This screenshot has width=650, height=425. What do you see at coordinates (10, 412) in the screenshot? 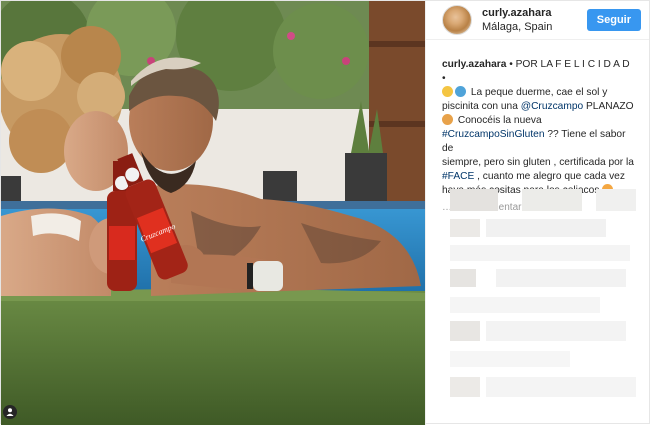
I see `person-tag-icon` at bounding box center [10, 412].